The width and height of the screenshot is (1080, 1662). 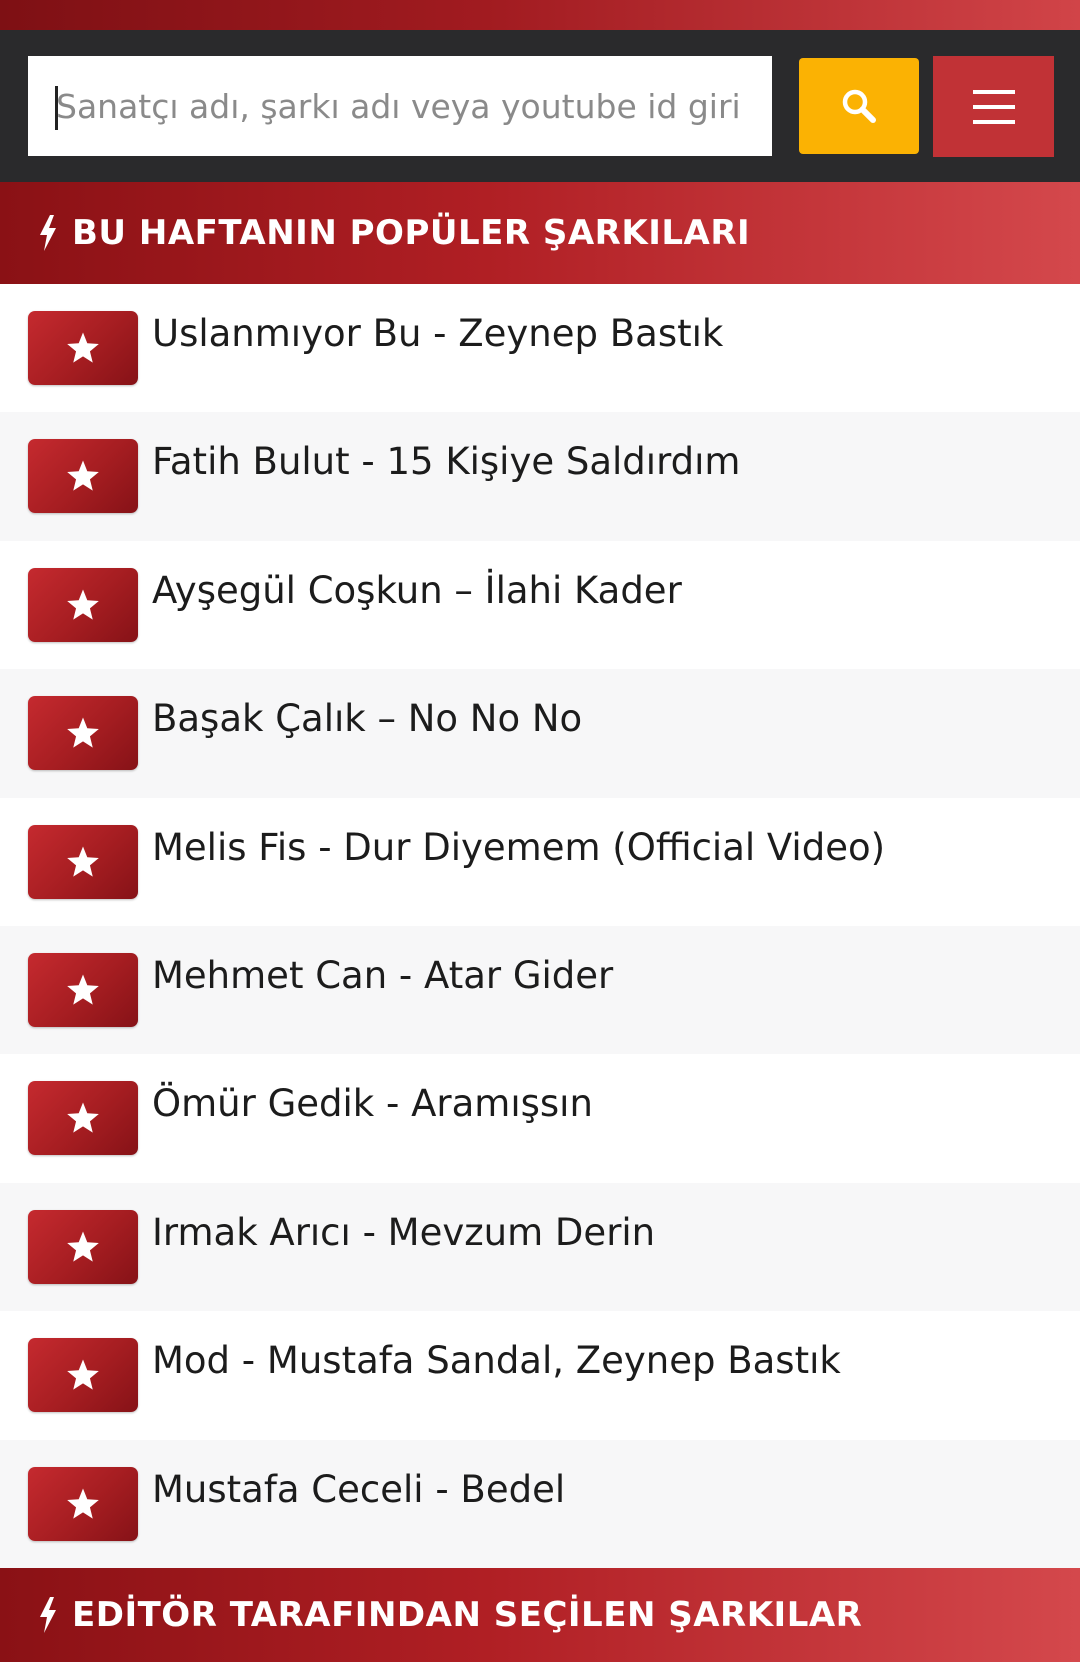 I want to click on song-title: Mehmet Can - Atar Gider, so click(x=382, y=975).